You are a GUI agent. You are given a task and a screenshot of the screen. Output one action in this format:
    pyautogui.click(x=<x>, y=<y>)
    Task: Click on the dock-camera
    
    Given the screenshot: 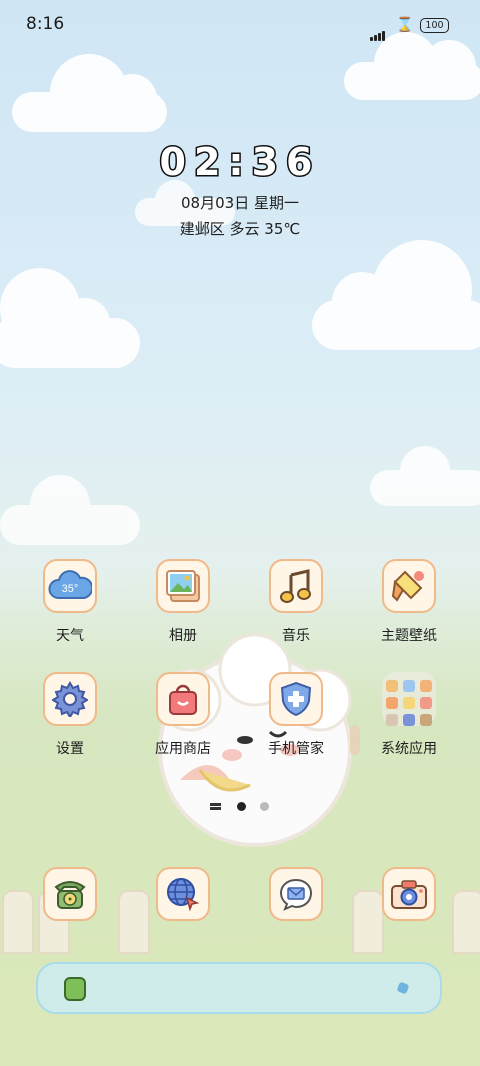 What is the action you would take?
    pyautogui.click(x=409, y=894)
    